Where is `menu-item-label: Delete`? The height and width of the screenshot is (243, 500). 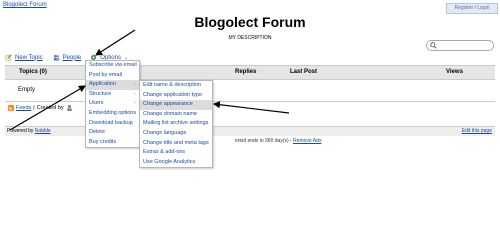 menu-item-label: Delete is located at coordinates (97, 132).